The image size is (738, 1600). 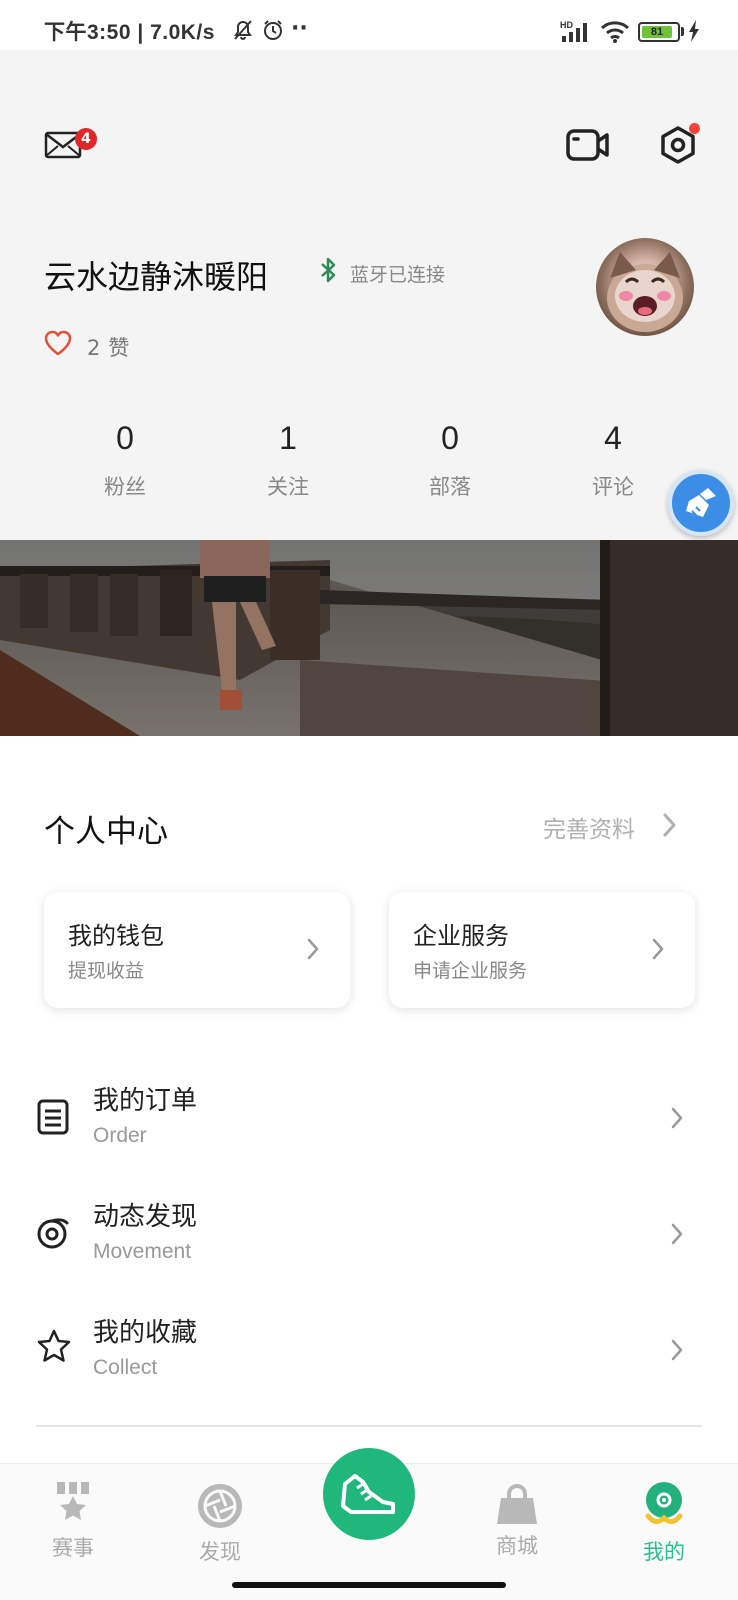 I want to click on home-indicator, so click(x=369, y=1585).